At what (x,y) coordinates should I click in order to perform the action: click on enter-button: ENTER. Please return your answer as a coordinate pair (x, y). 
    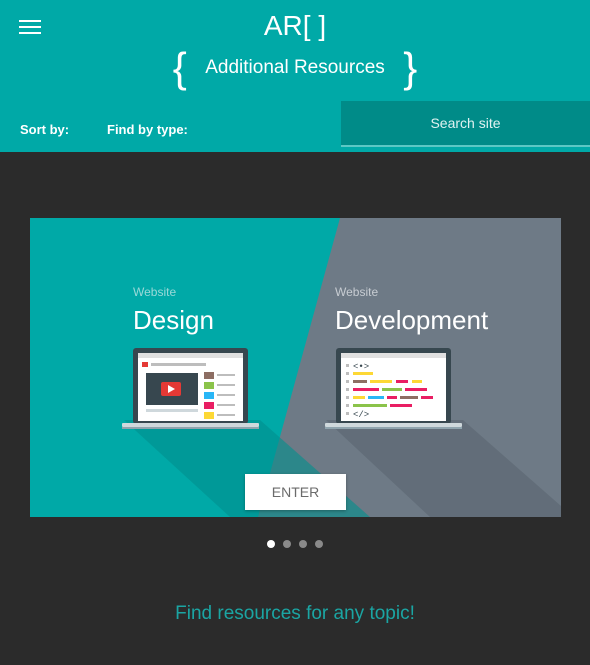
    Looking at the image, I should click on (295, 492).